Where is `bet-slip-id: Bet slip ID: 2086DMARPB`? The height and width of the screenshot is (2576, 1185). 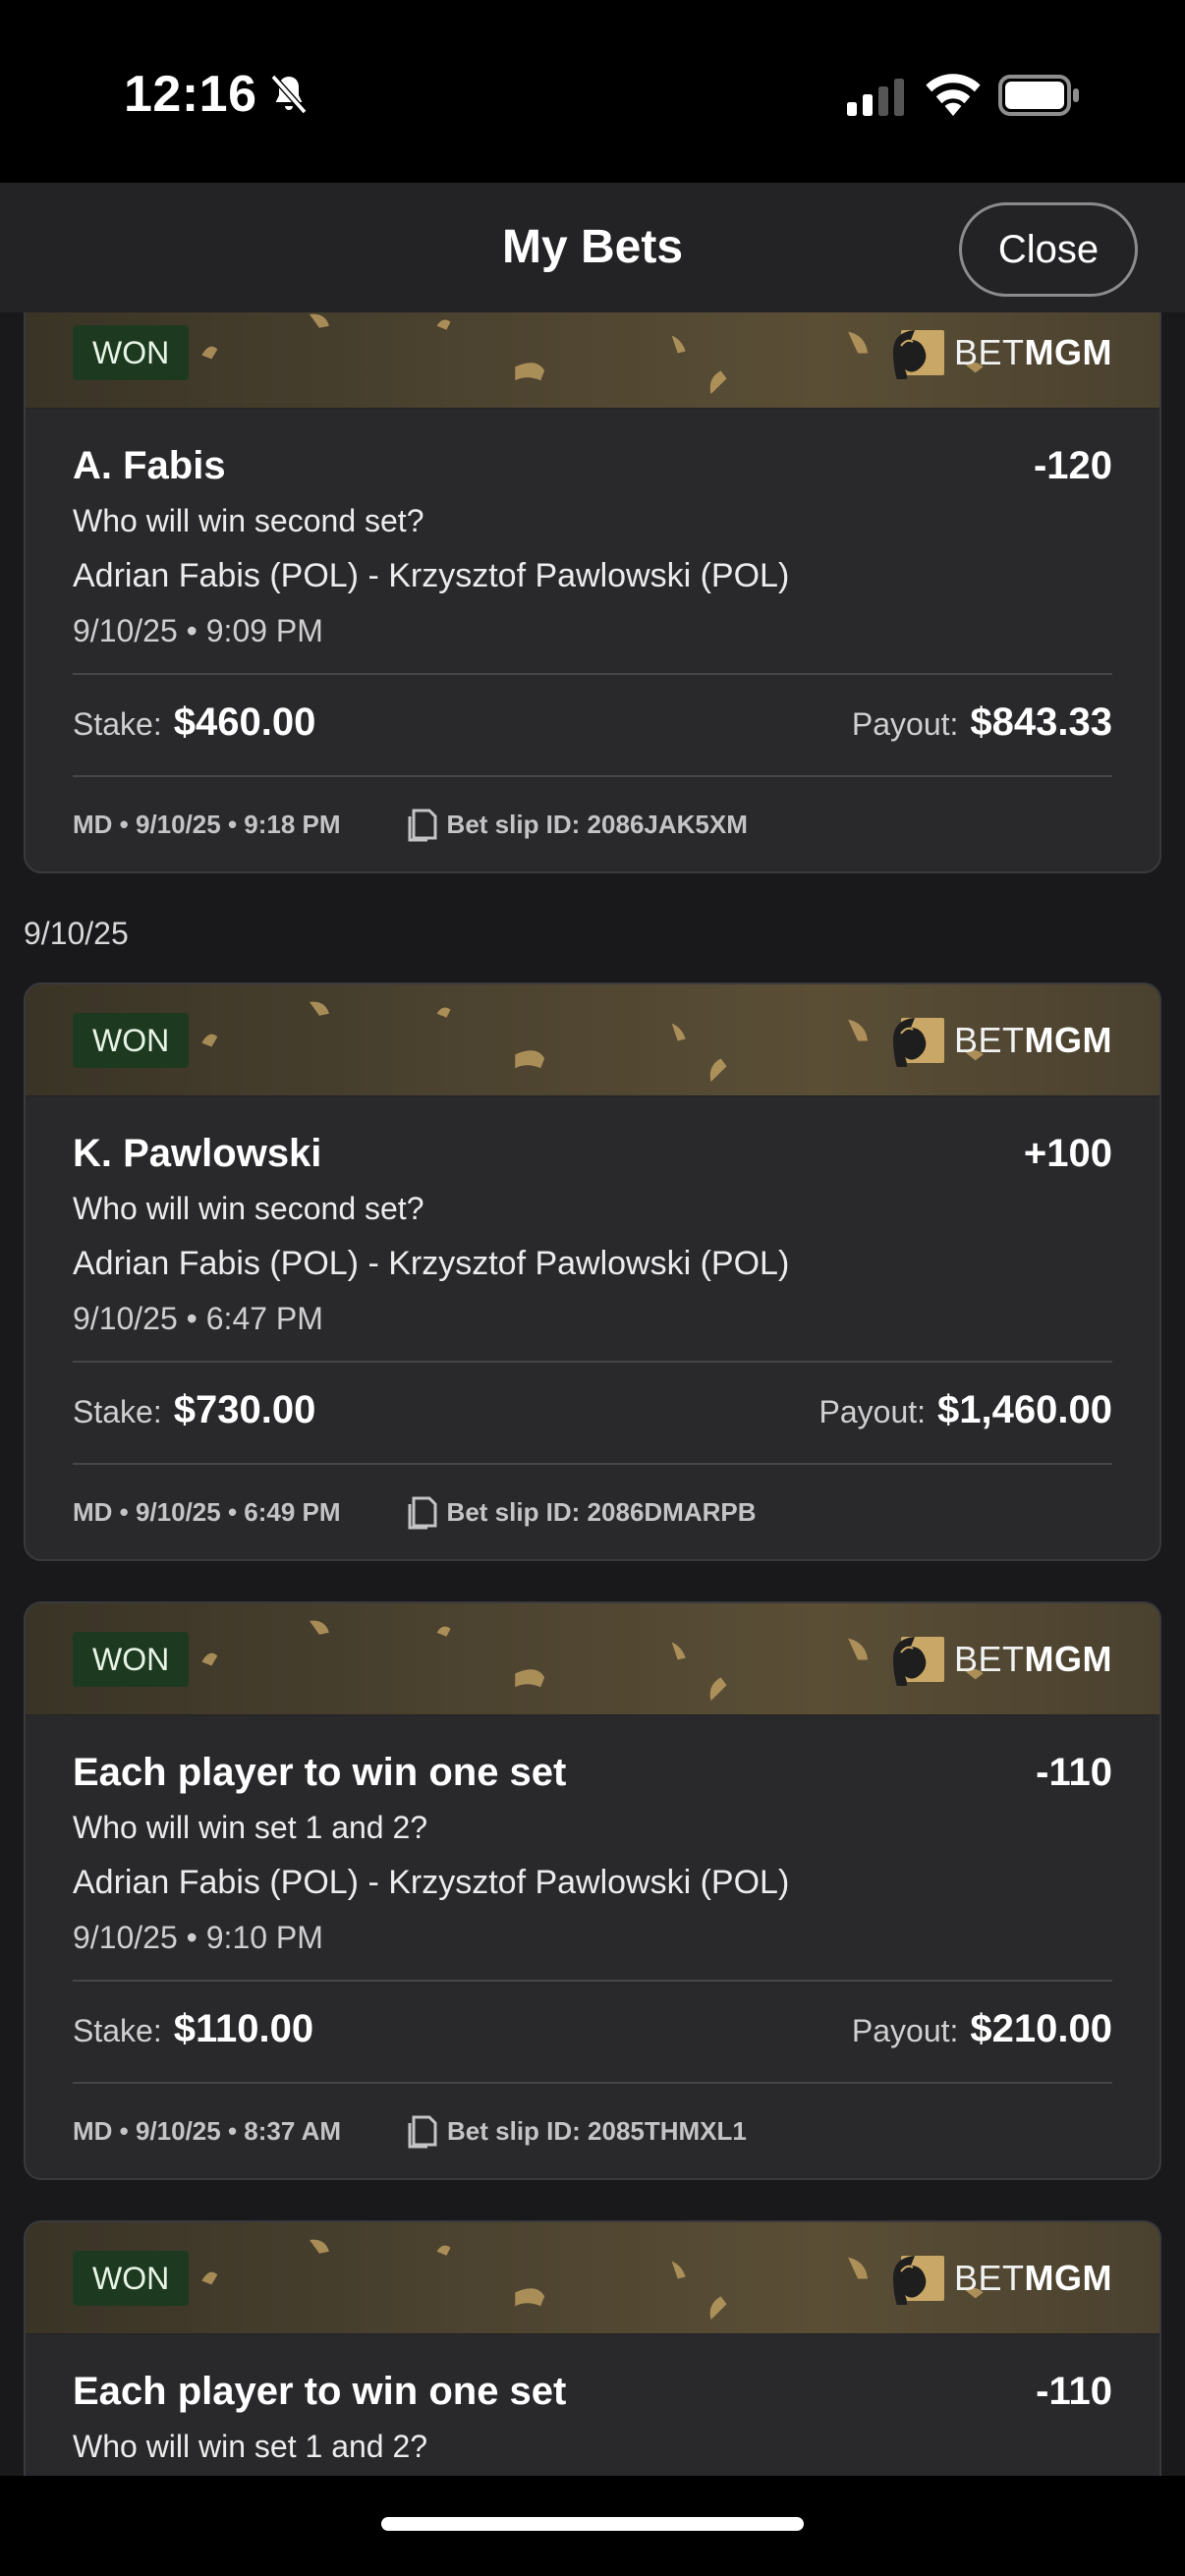
bet-slip-id: Bet slip ID: 2086DMARPB is located at coordinates (581, 1512).